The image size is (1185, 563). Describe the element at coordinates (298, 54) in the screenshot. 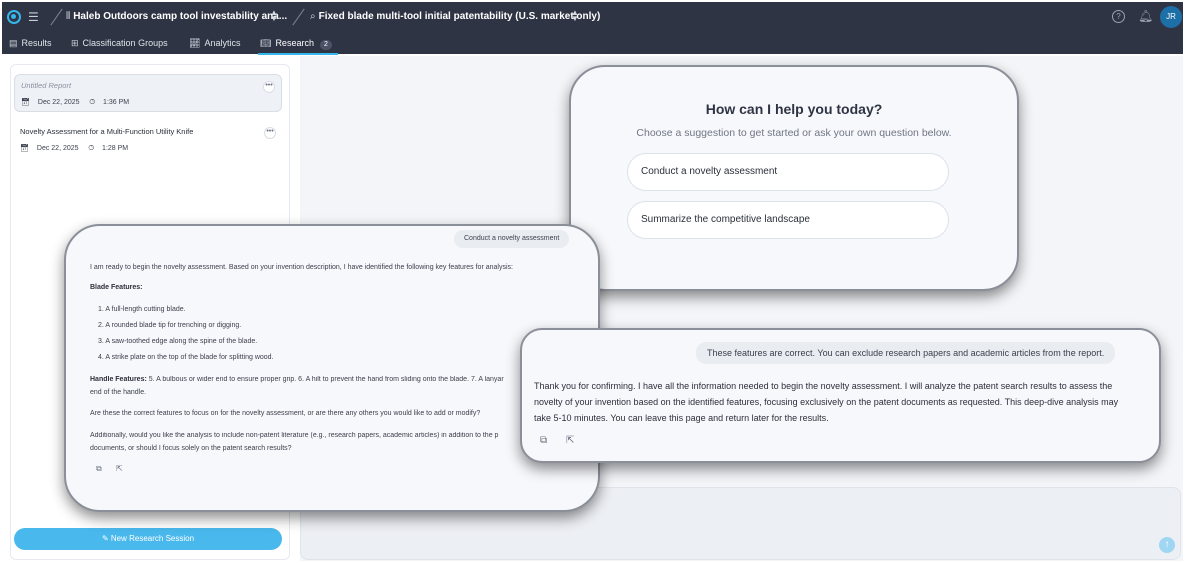

I see `active-tab-indicator` at that location.